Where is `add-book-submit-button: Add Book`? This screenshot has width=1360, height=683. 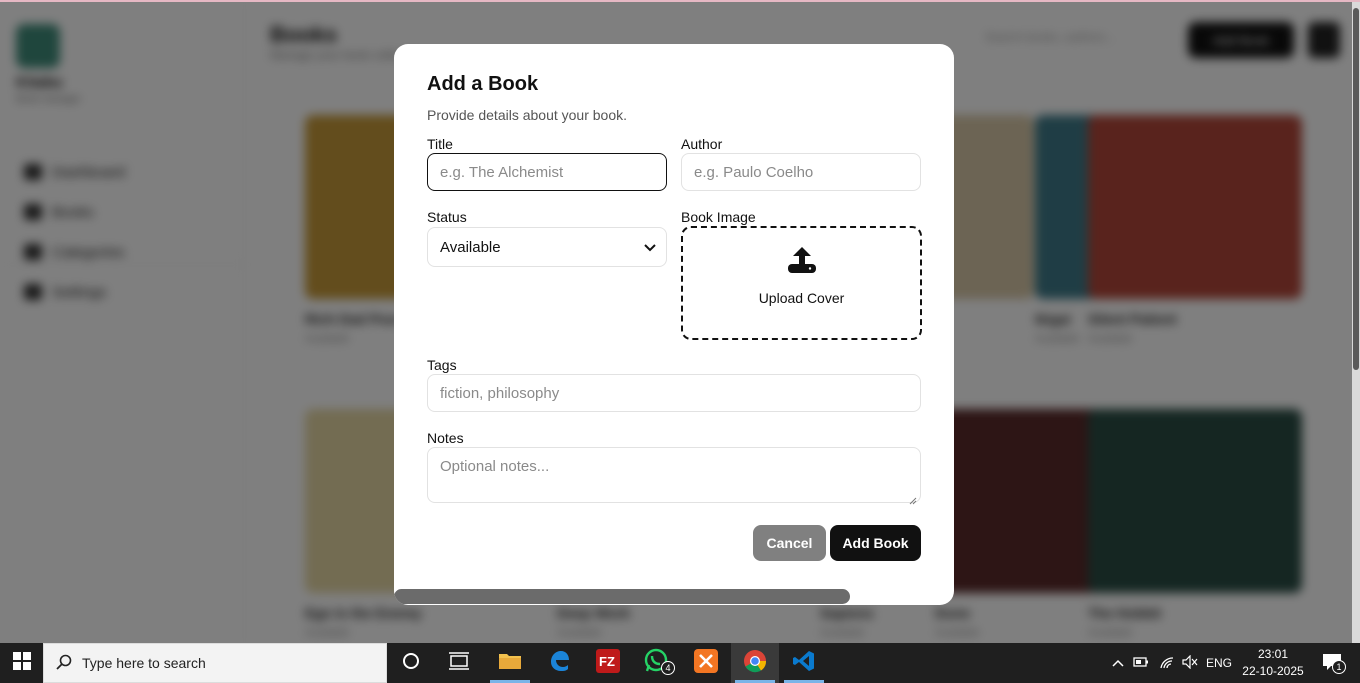 add-book-submit-button: Add Book is located at coordinates (875, 543).